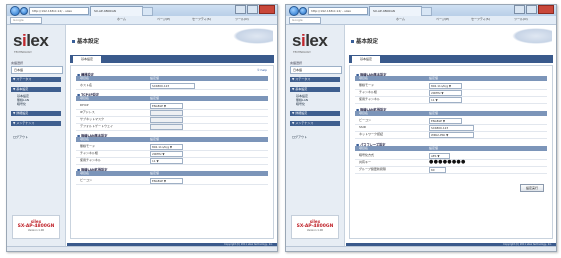 This screenshot has height=258, width=561. I want to click on network-auth-select: WPA2-PSK ▼, so click(451, 135).